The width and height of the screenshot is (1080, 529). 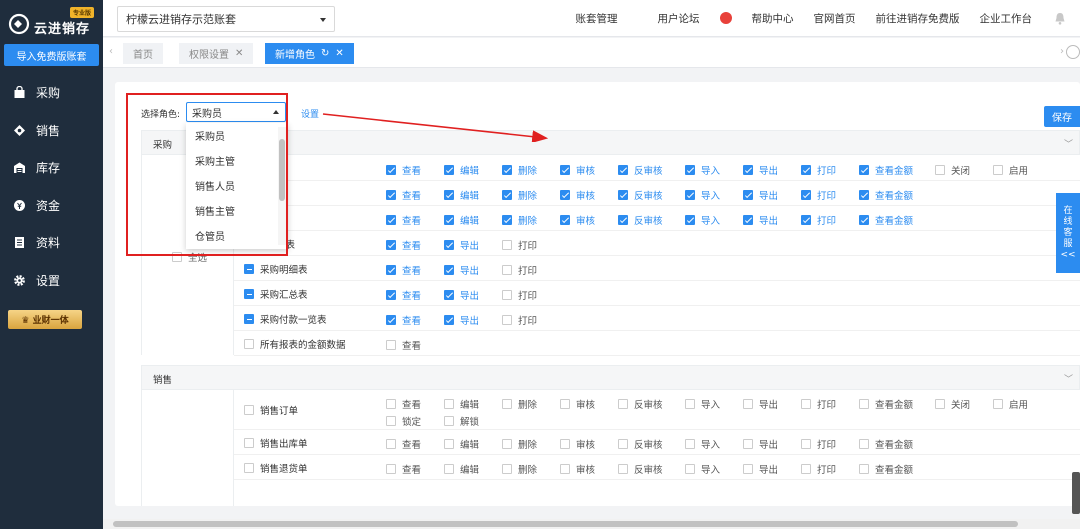 What do you see at coordinates (285, 318) in the screenshot?
I see `row-label: 采购付款一览表` at bounding box center [285, 318].